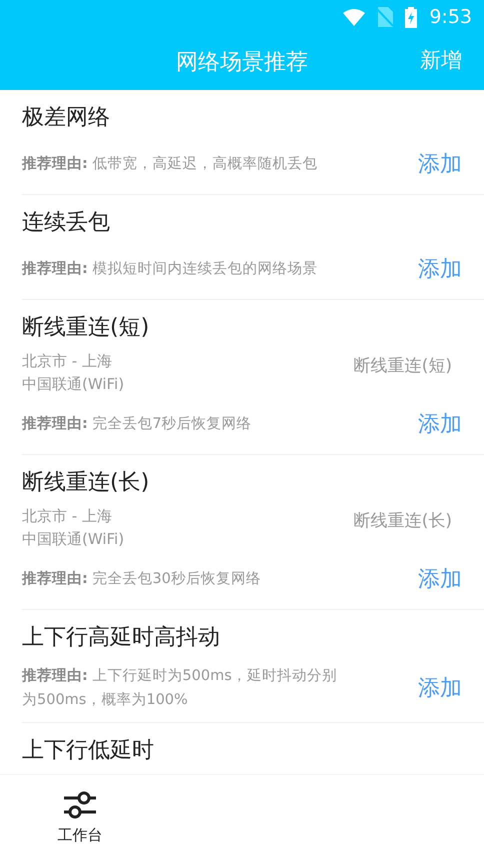 The image size is (484, 860). Describe the element at coordinates (403, 365) in the screenshot. I see `scene-tag: 断线重连(短)` at that location.